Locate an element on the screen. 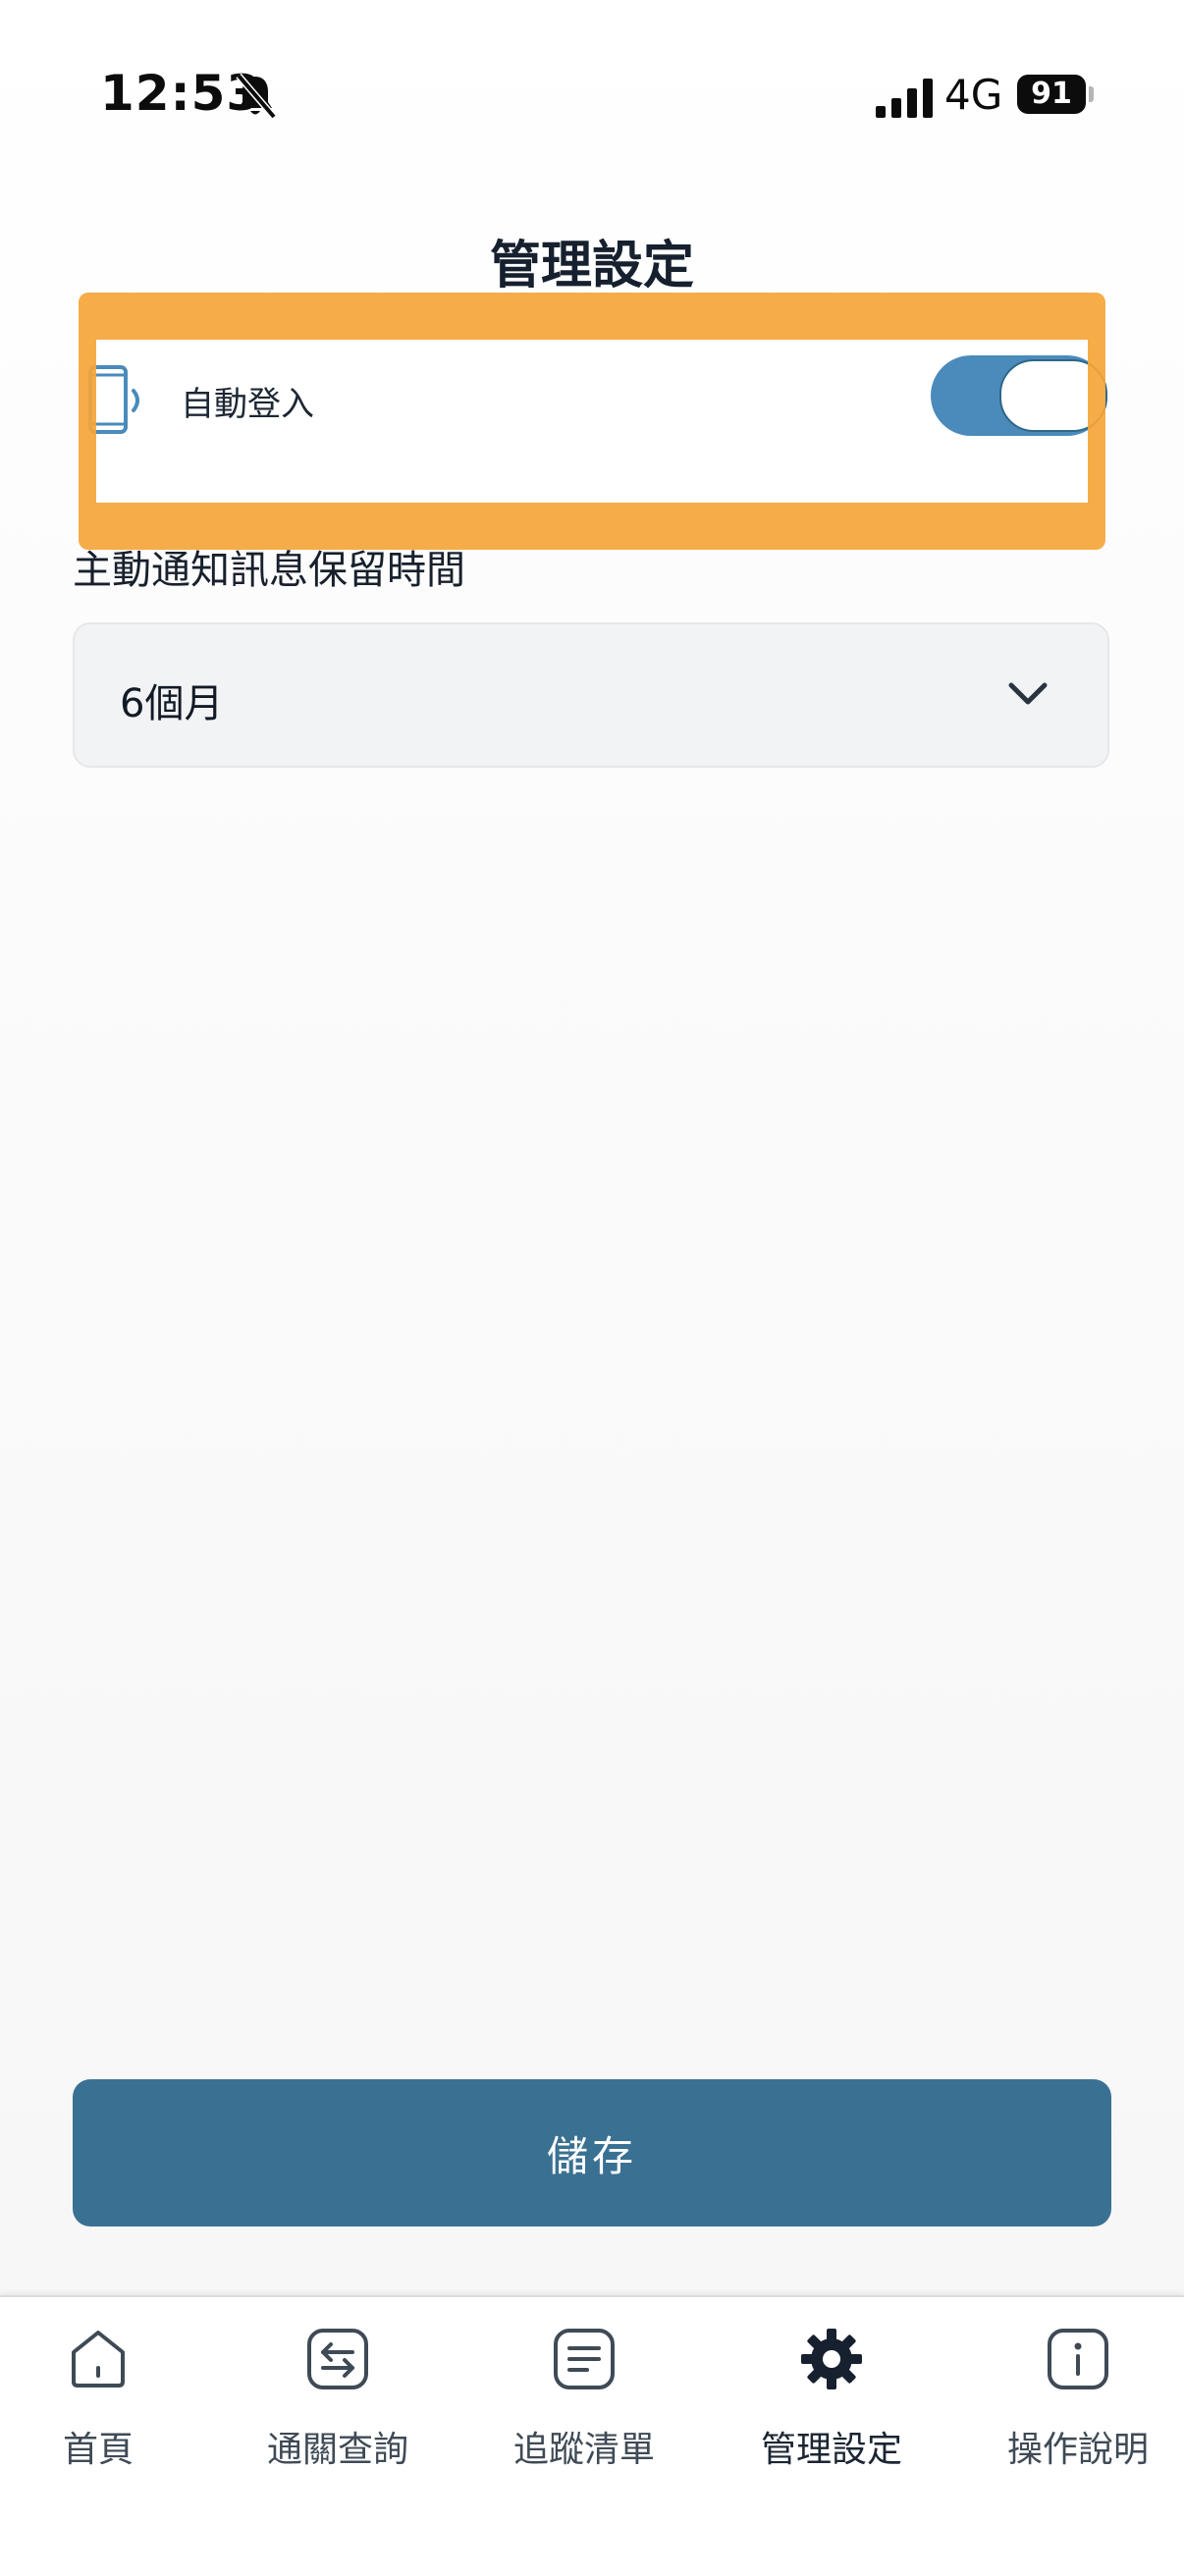 This screenshot has height=2576, width=1184. auto-login-toggle is located at coordinates (1019, 395).